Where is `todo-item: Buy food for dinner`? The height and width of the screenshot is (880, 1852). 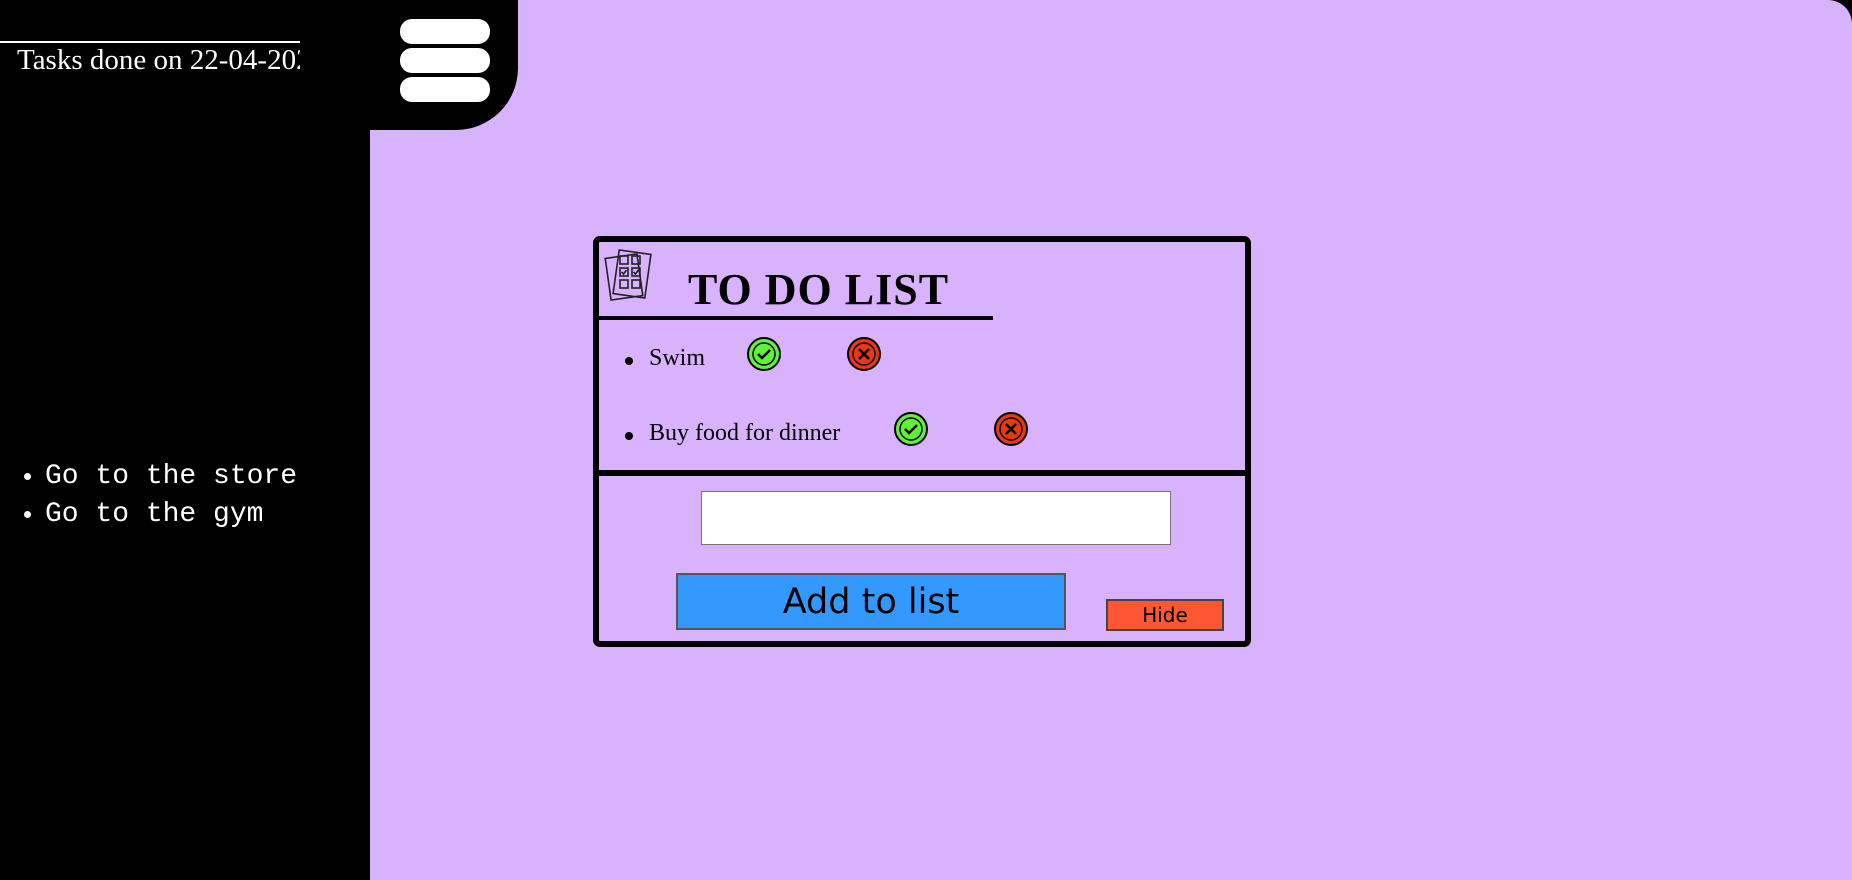
todo-item: Buy food for dinner is located at coordinates (919, 434).